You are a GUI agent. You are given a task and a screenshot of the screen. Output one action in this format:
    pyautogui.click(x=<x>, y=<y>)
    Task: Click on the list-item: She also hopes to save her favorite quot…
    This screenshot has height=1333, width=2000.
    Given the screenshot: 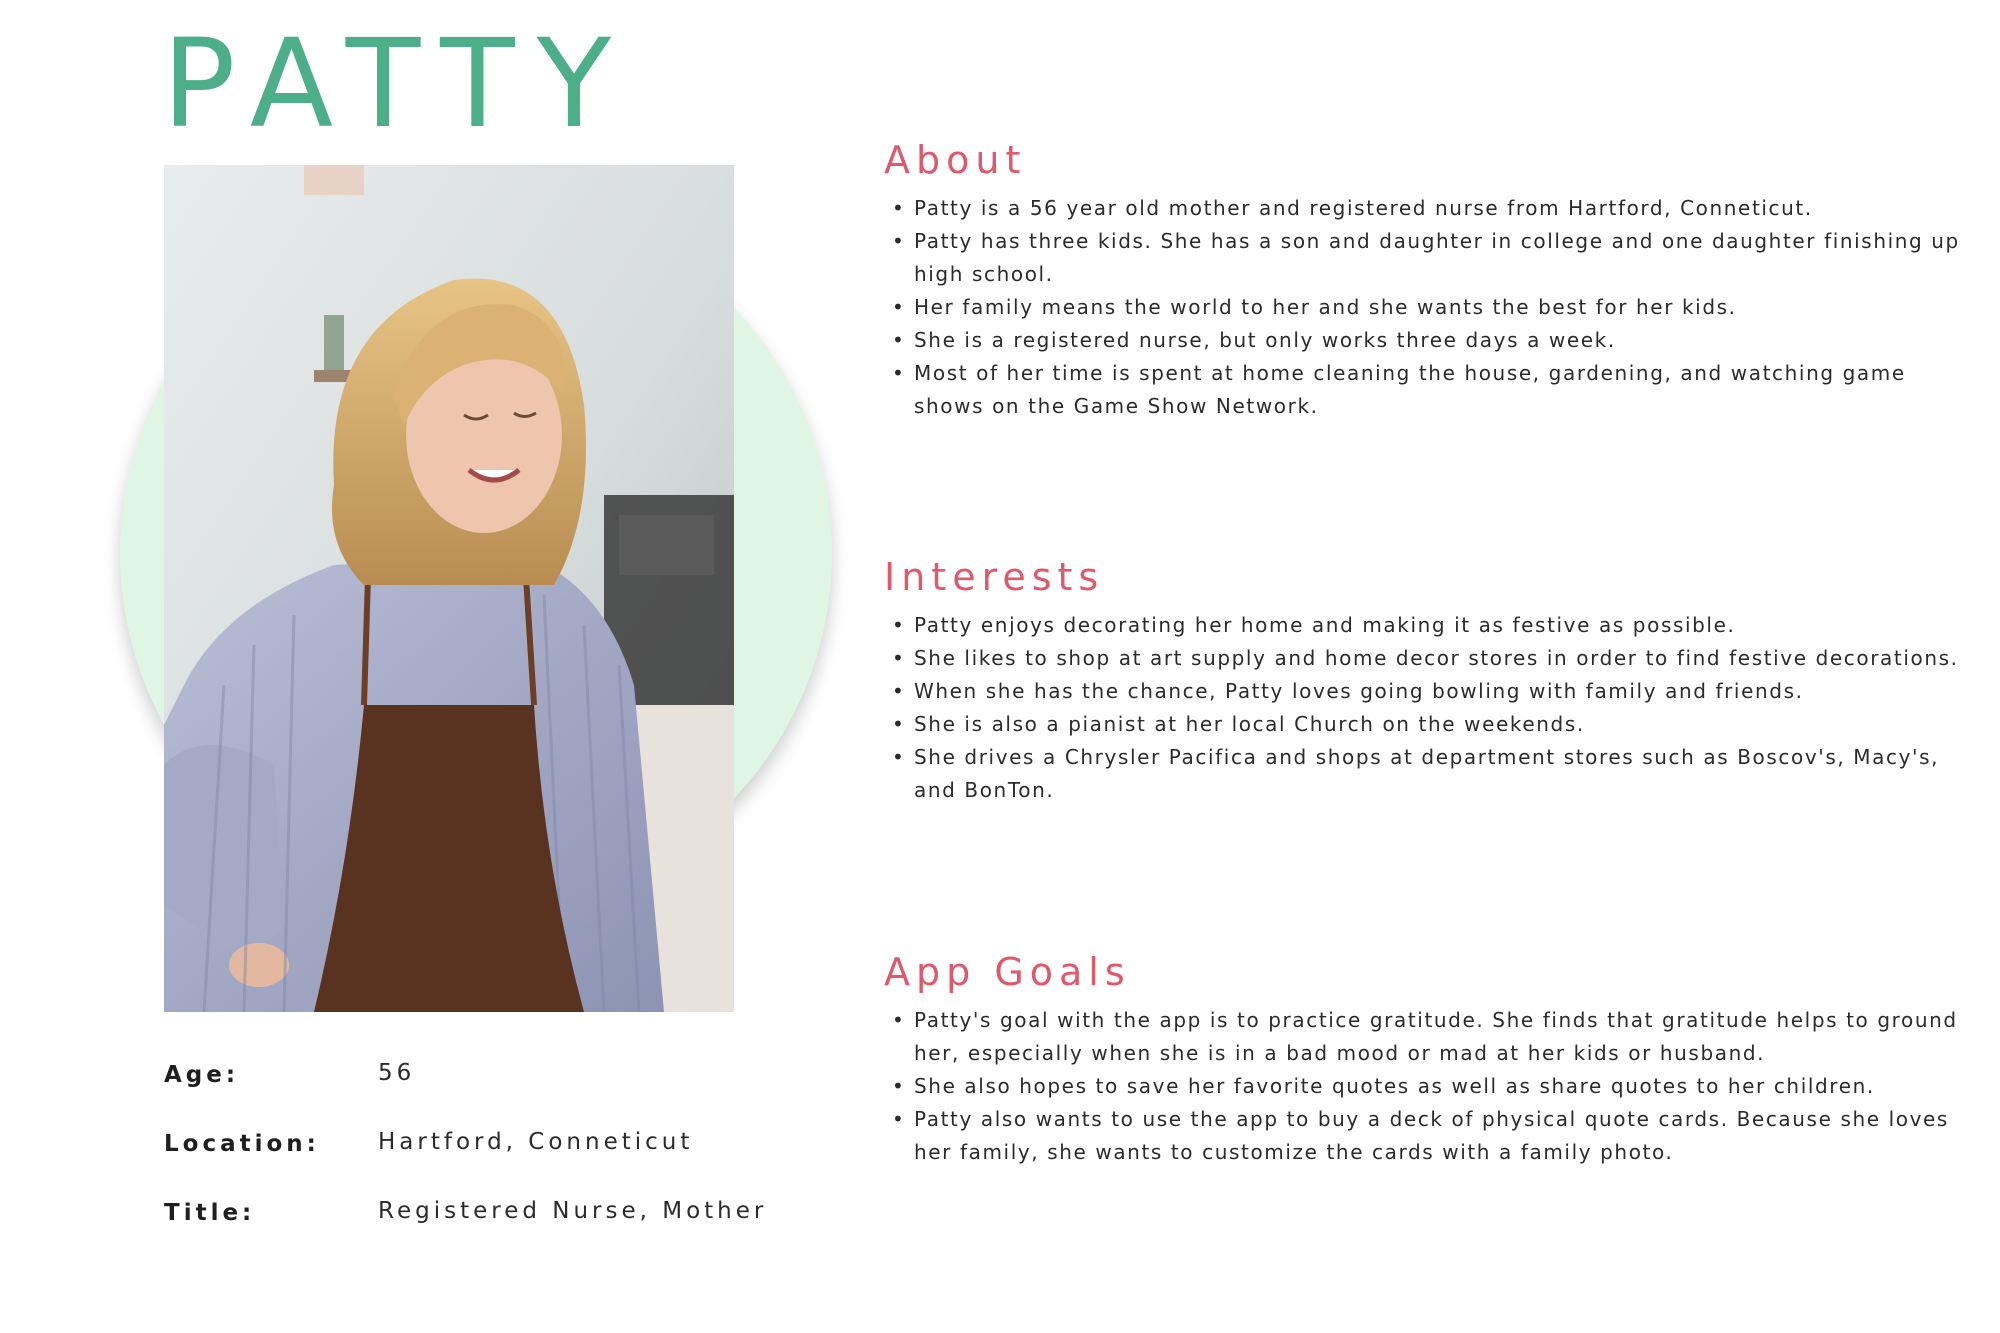 What is the action you would take?
    pyautogui.click(x=1429, y=1086)
    